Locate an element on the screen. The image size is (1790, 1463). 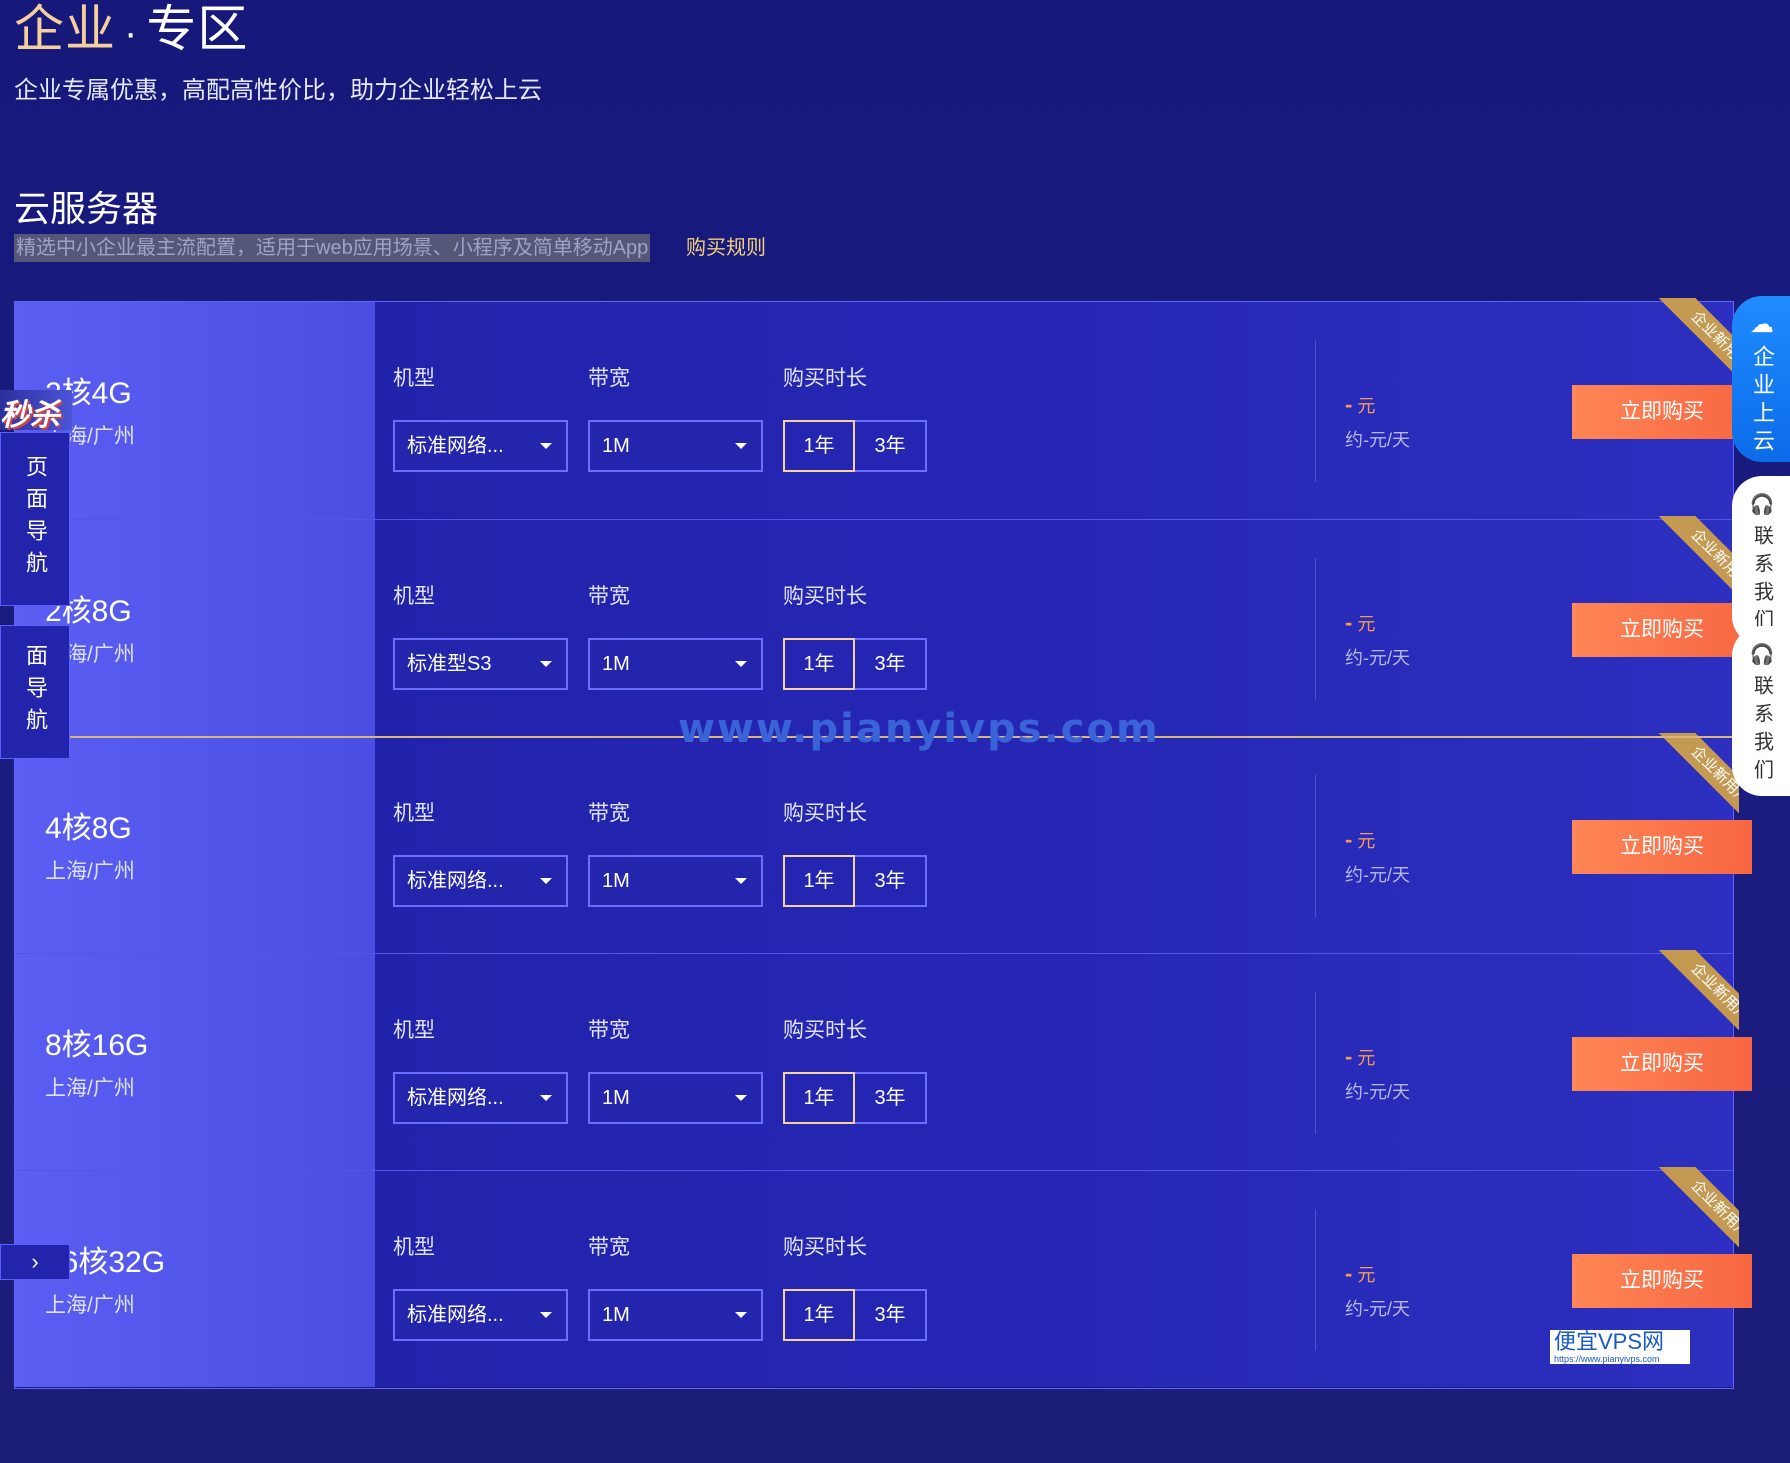
model-select-value: 标准型S3 is located at coordinates (449, 664).